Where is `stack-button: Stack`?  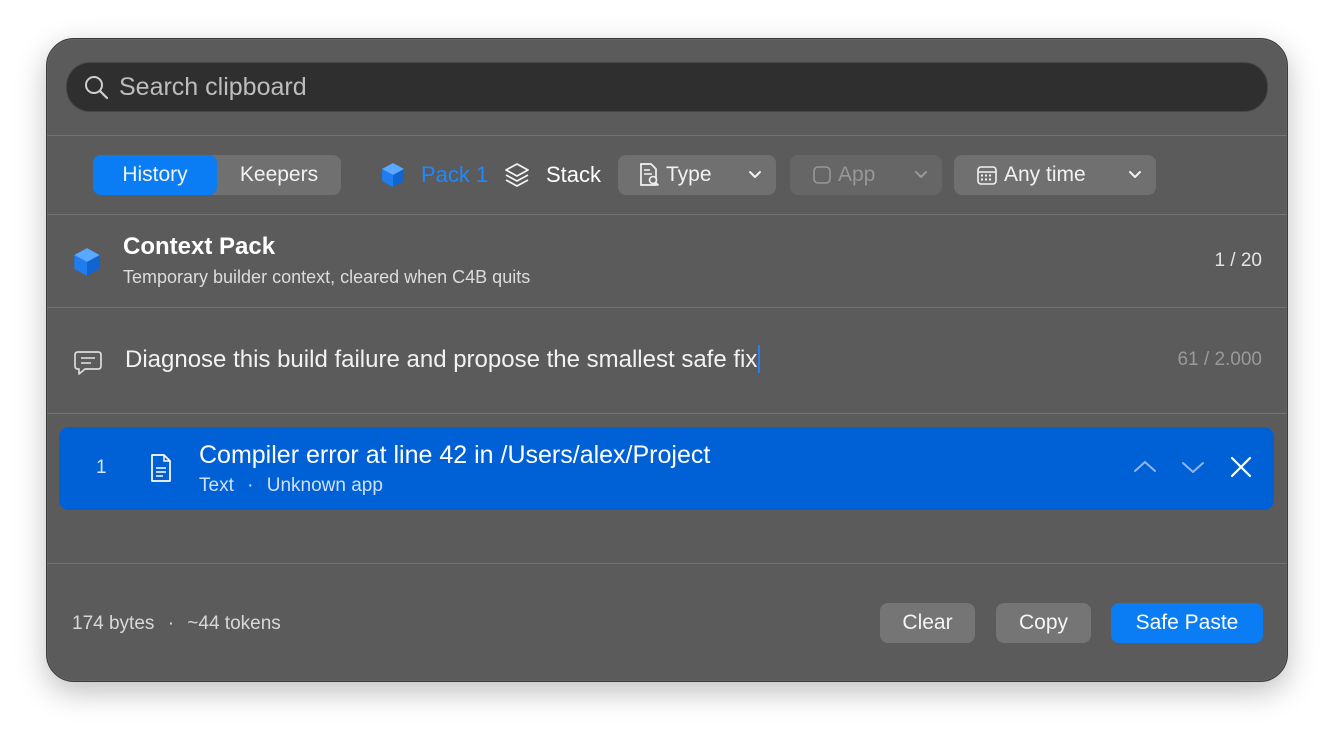
stack-button: Stack is located at coordinates (552, 175).